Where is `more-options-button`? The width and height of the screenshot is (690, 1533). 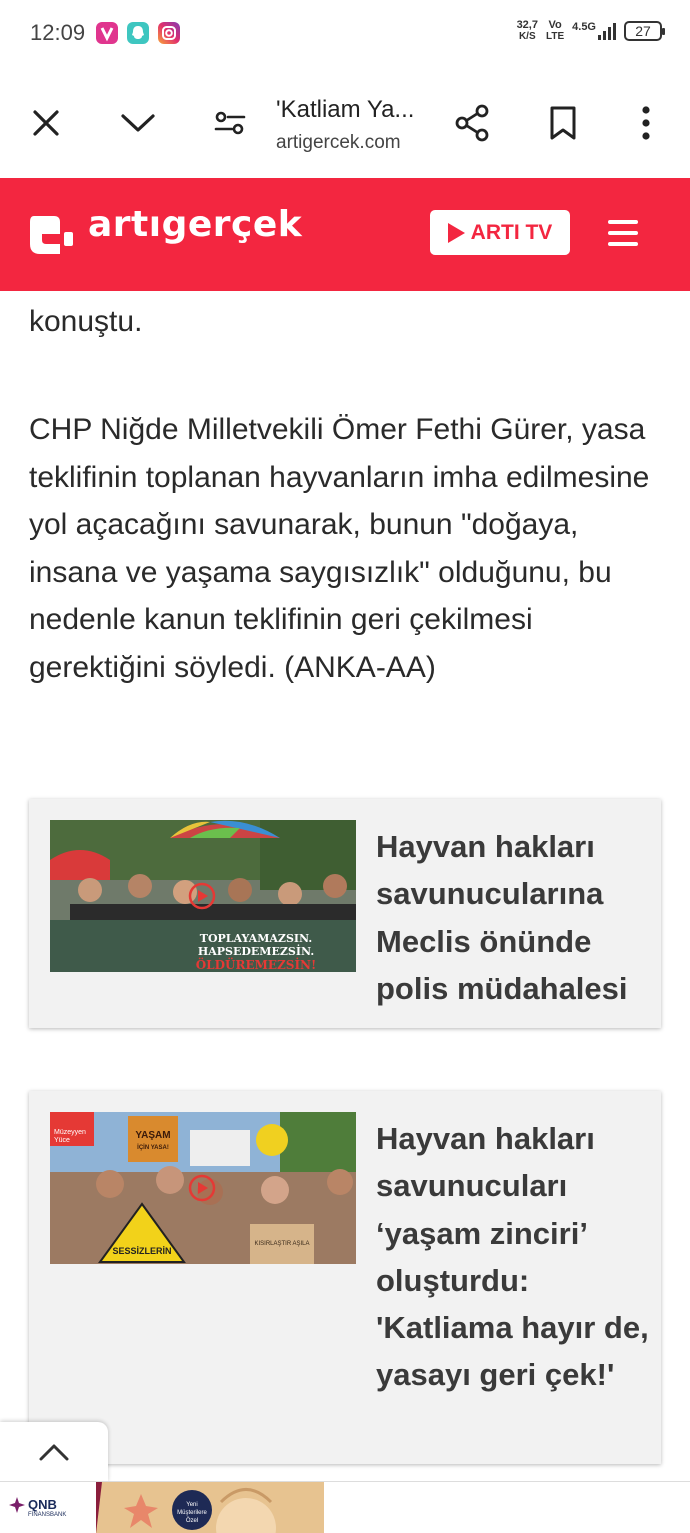 more-options-button is located at coordinates (646, 123).